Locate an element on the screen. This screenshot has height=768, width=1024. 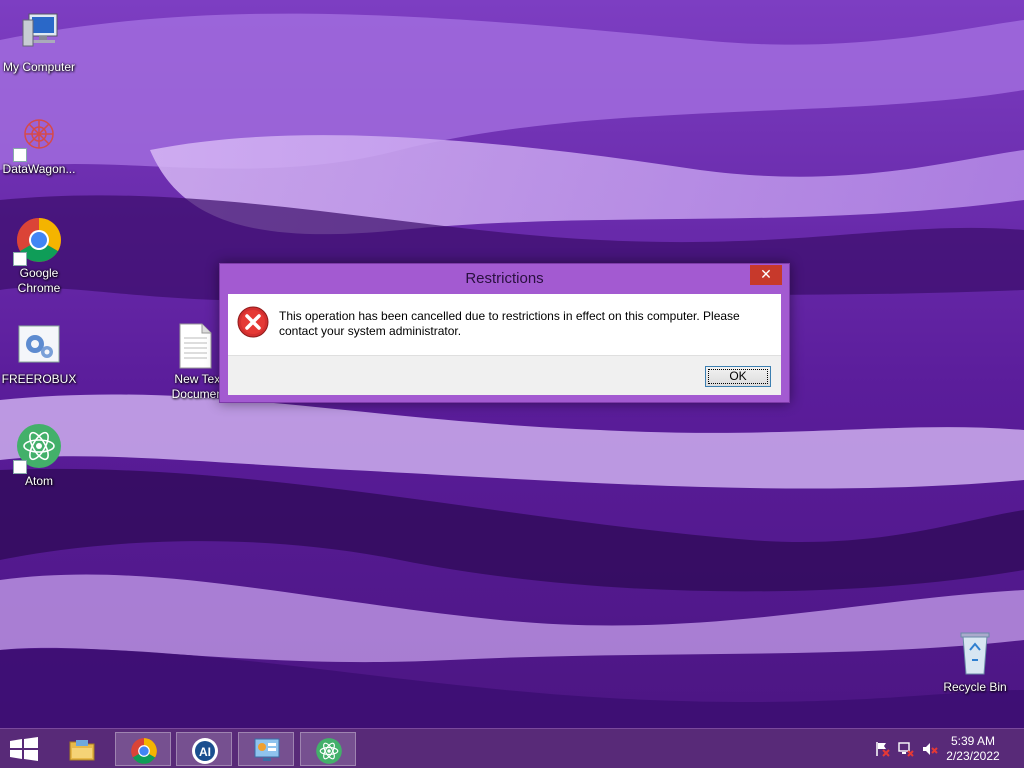
computer-icon is located at coordinates (39, 34).